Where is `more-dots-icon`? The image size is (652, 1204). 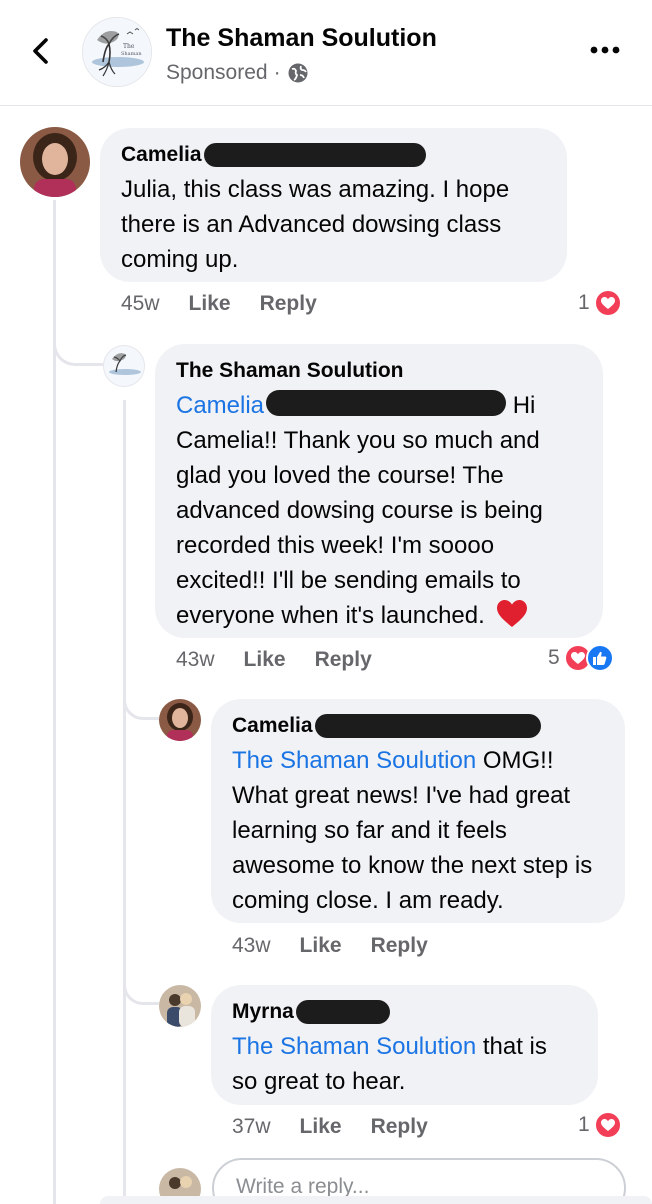 more-dots-icon is located at coordinates (605, 50).